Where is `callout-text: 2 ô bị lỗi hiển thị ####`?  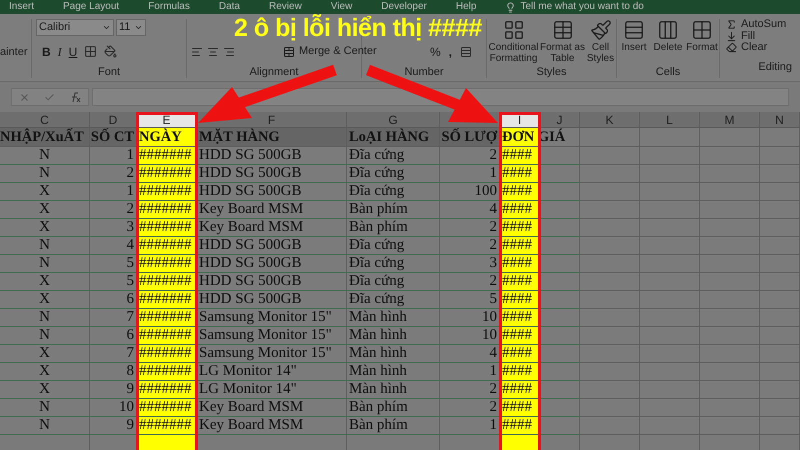
callout-text: 2 ô bị lỗi hiển thị #### is located at coordinates (358, 28).